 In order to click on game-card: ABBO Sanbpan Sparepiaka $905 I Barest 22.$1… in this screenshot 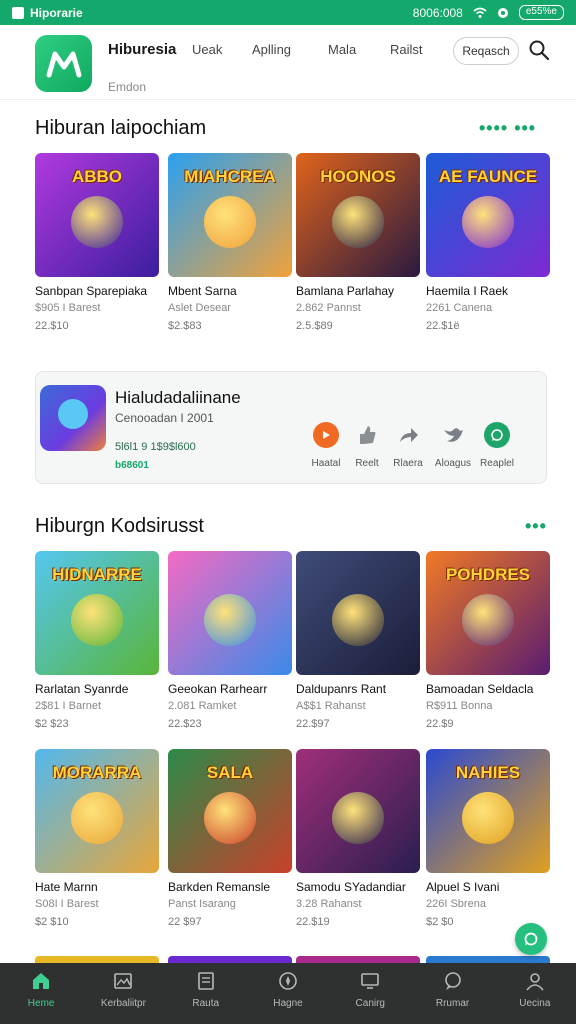, I will do `click(97, 242)`.